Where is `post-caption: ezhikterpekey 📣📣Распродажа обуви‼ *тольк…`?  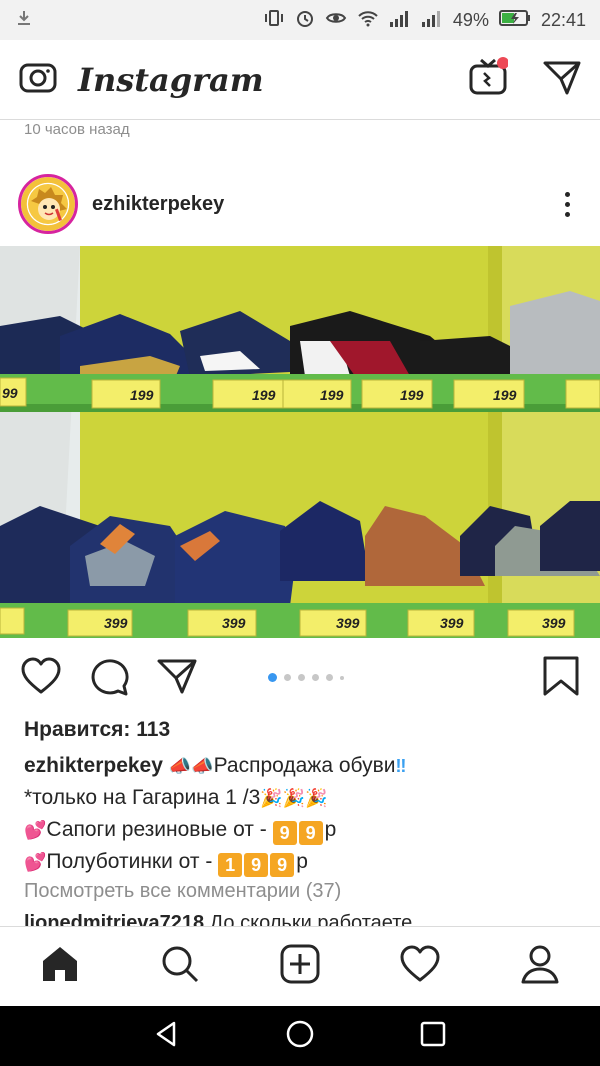 post-caption: ezhikterpekey 📣📣Распродажа обуви‼ *тольк… is located at coordinates (304, 814).